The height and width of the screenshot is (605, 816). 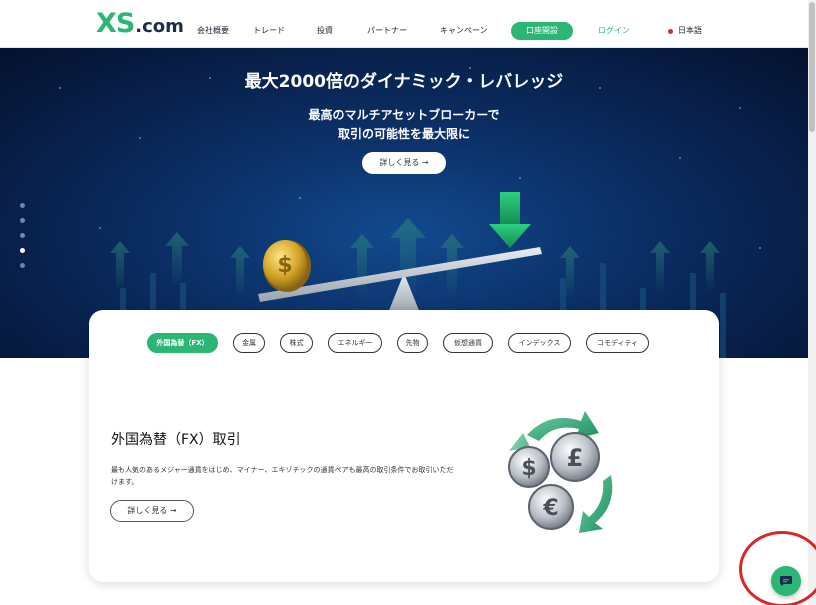 I want to click on tab-futures: 先物, so click(x=412, y=343).